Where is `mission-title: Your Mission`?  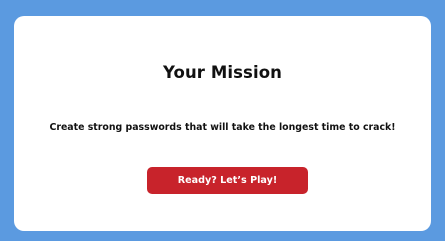
mission-title: Your Mission is located at coordinates (222, 72).